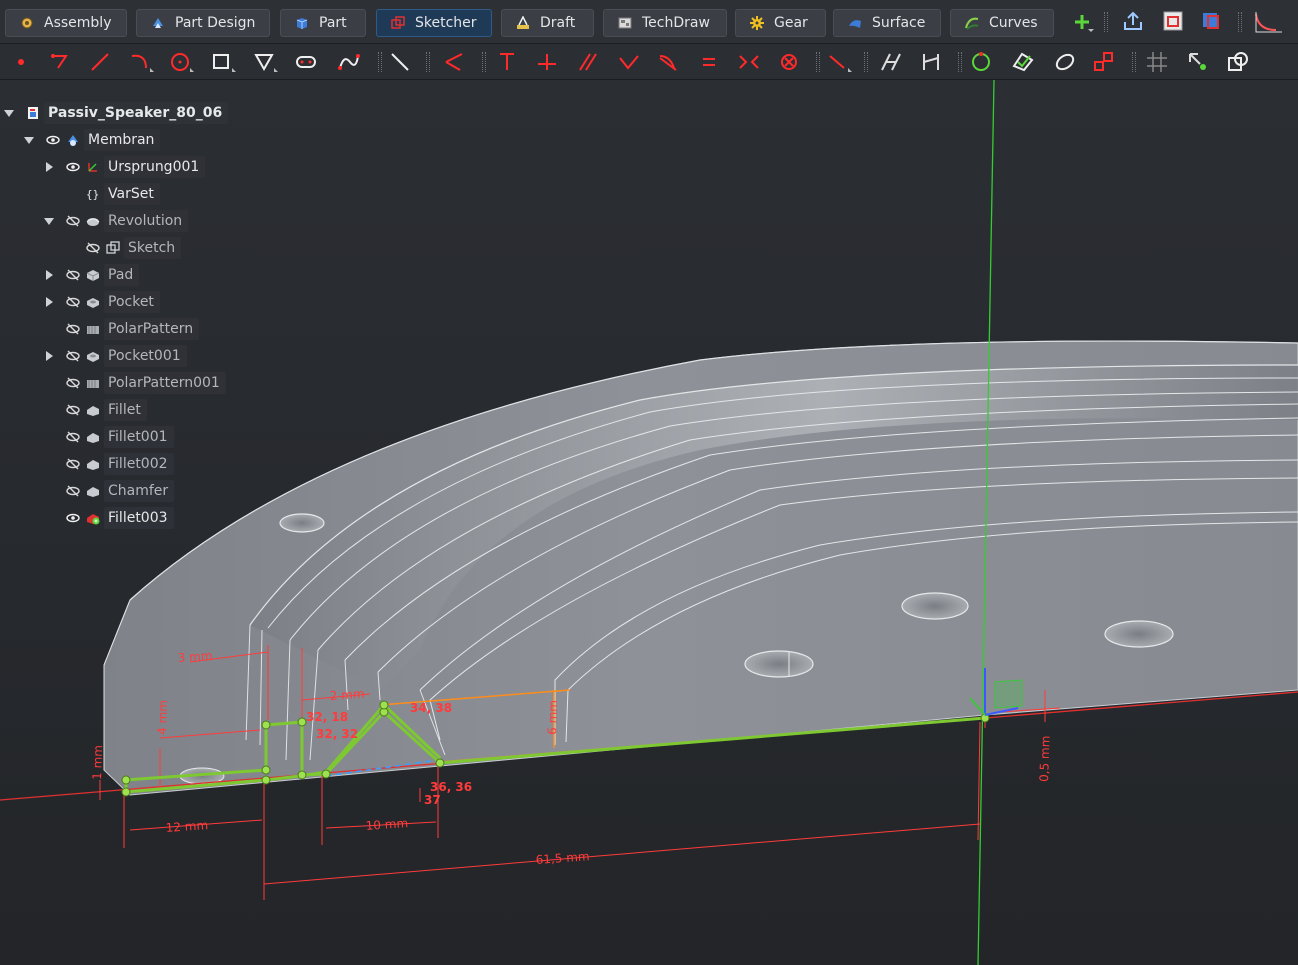  What do you see at coordinates (337, 734) in the screenshot?
I see `constraint-label: 32, 32` at bounding box center [337, 734].